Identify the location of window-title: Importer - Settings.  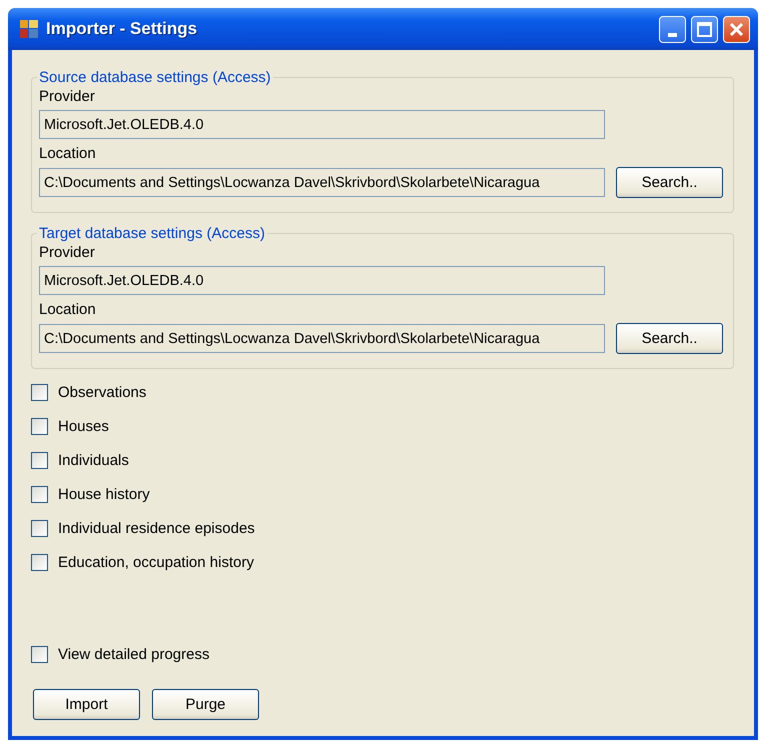
(122, 29).